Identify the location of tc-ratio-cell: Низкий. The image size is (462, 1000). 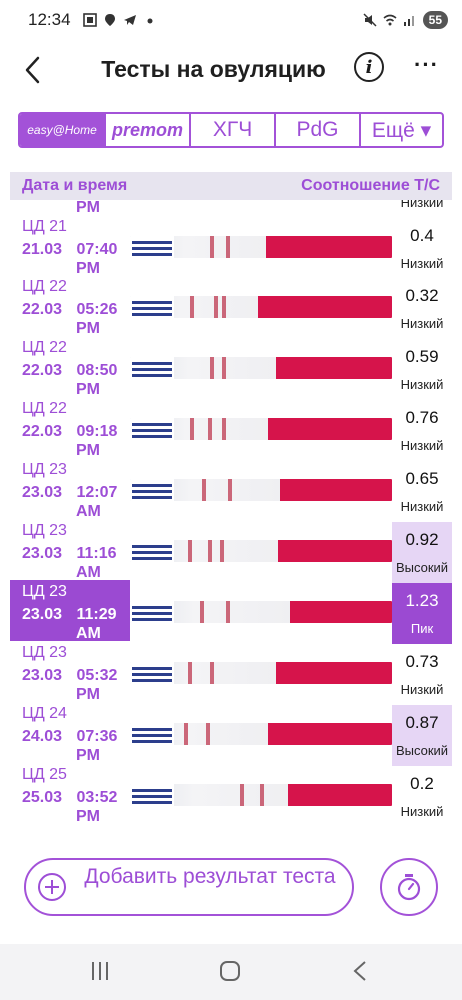
(422, 209).